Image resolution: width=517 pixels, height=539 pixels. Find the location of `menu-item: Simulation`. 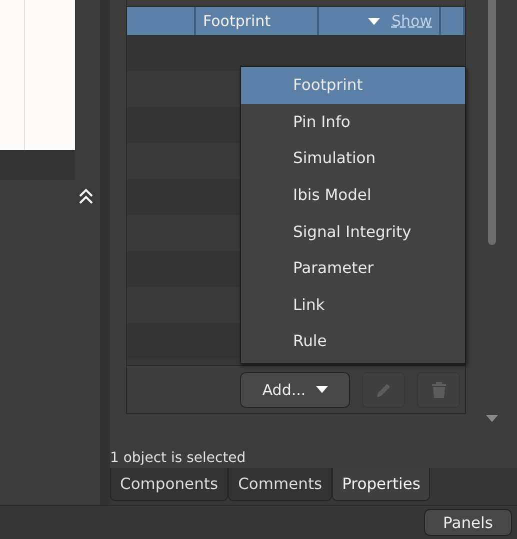

menu-item: Simulation is located at coordinates (353, 158).